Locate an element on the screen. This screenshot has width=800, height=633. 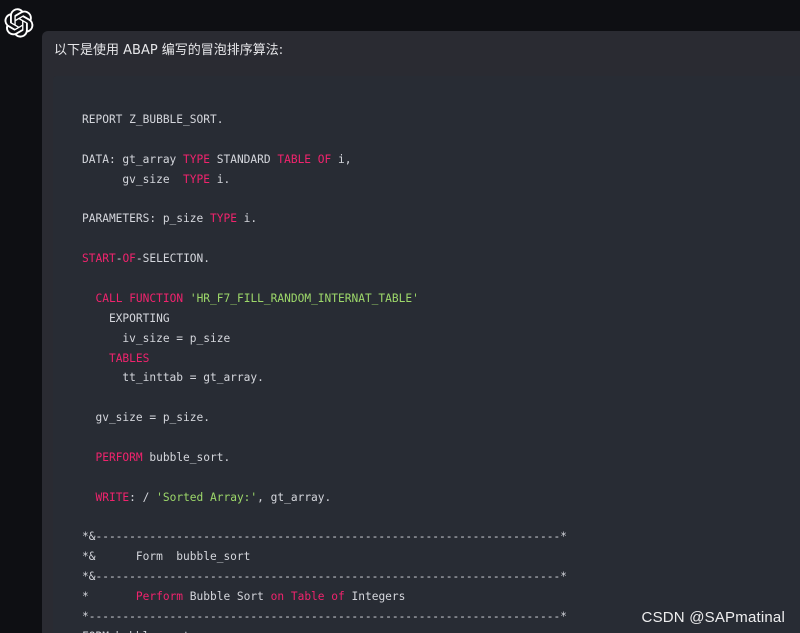
code-token: REPORT Z_BUBBLE_SORT. is located at coordinates (153, 119).